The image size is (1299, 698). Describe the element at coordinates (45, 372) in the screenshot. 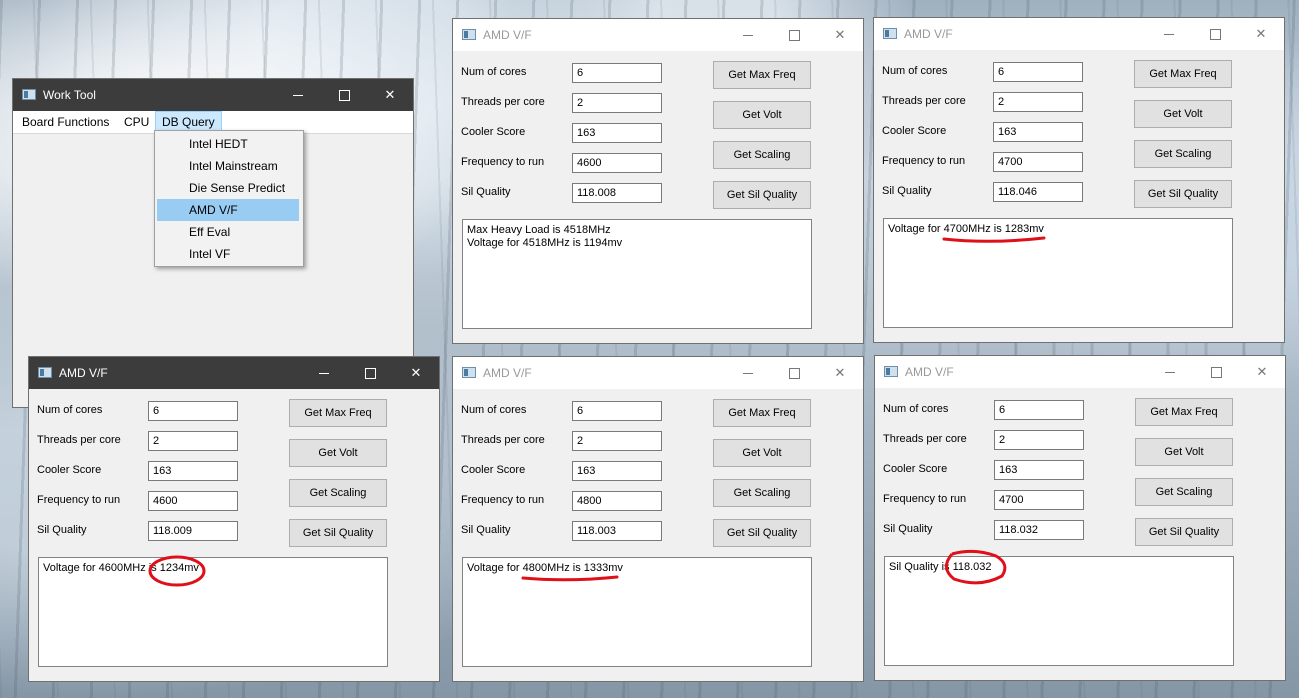

I see `app-icon` at that location.